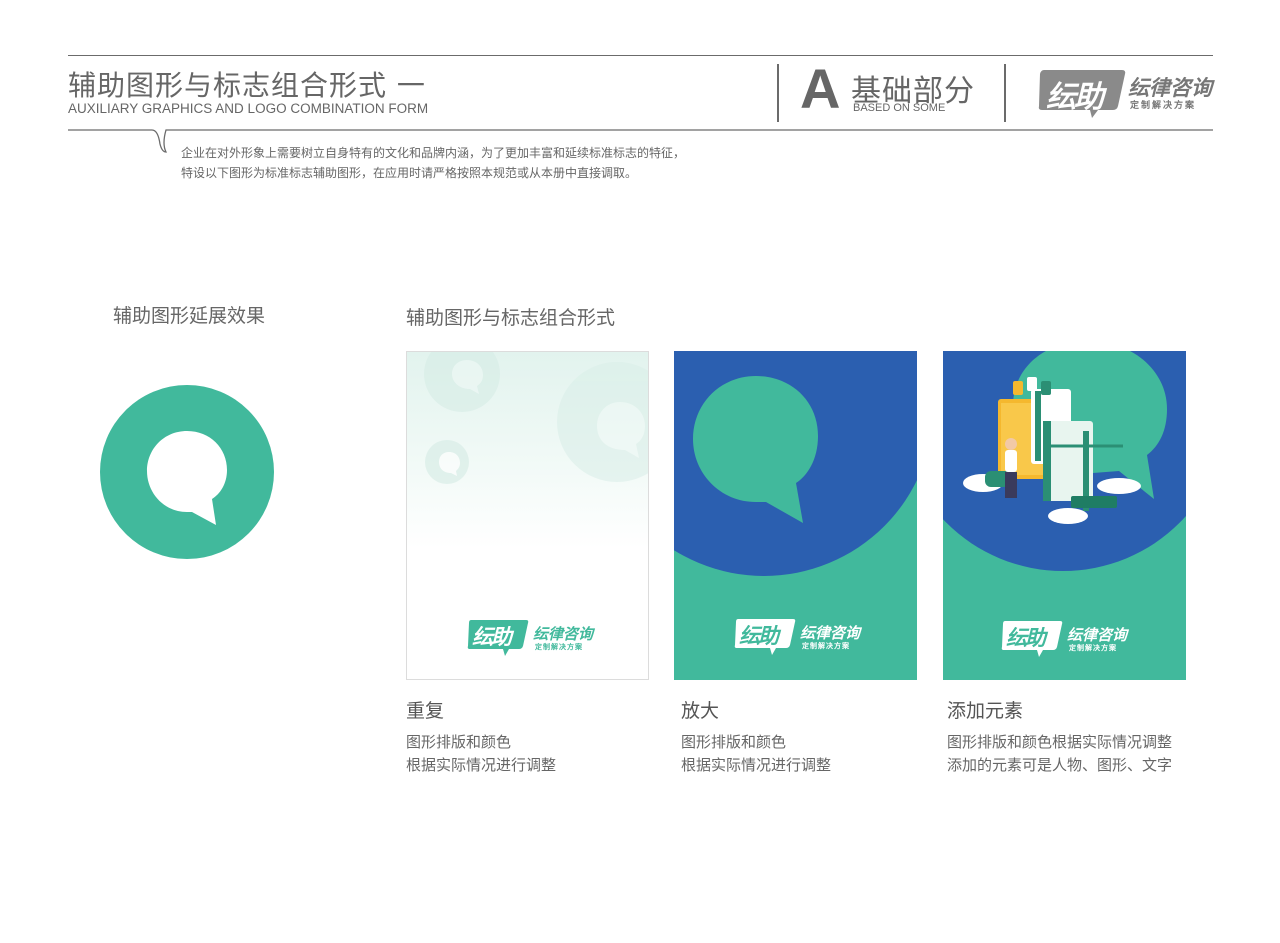 The image size is (1280, 943). What do you see at coordinates (1075, 97) in the screenshot?
I see `brand-mark-text: 纭助` at bounding box center [1075, 97].